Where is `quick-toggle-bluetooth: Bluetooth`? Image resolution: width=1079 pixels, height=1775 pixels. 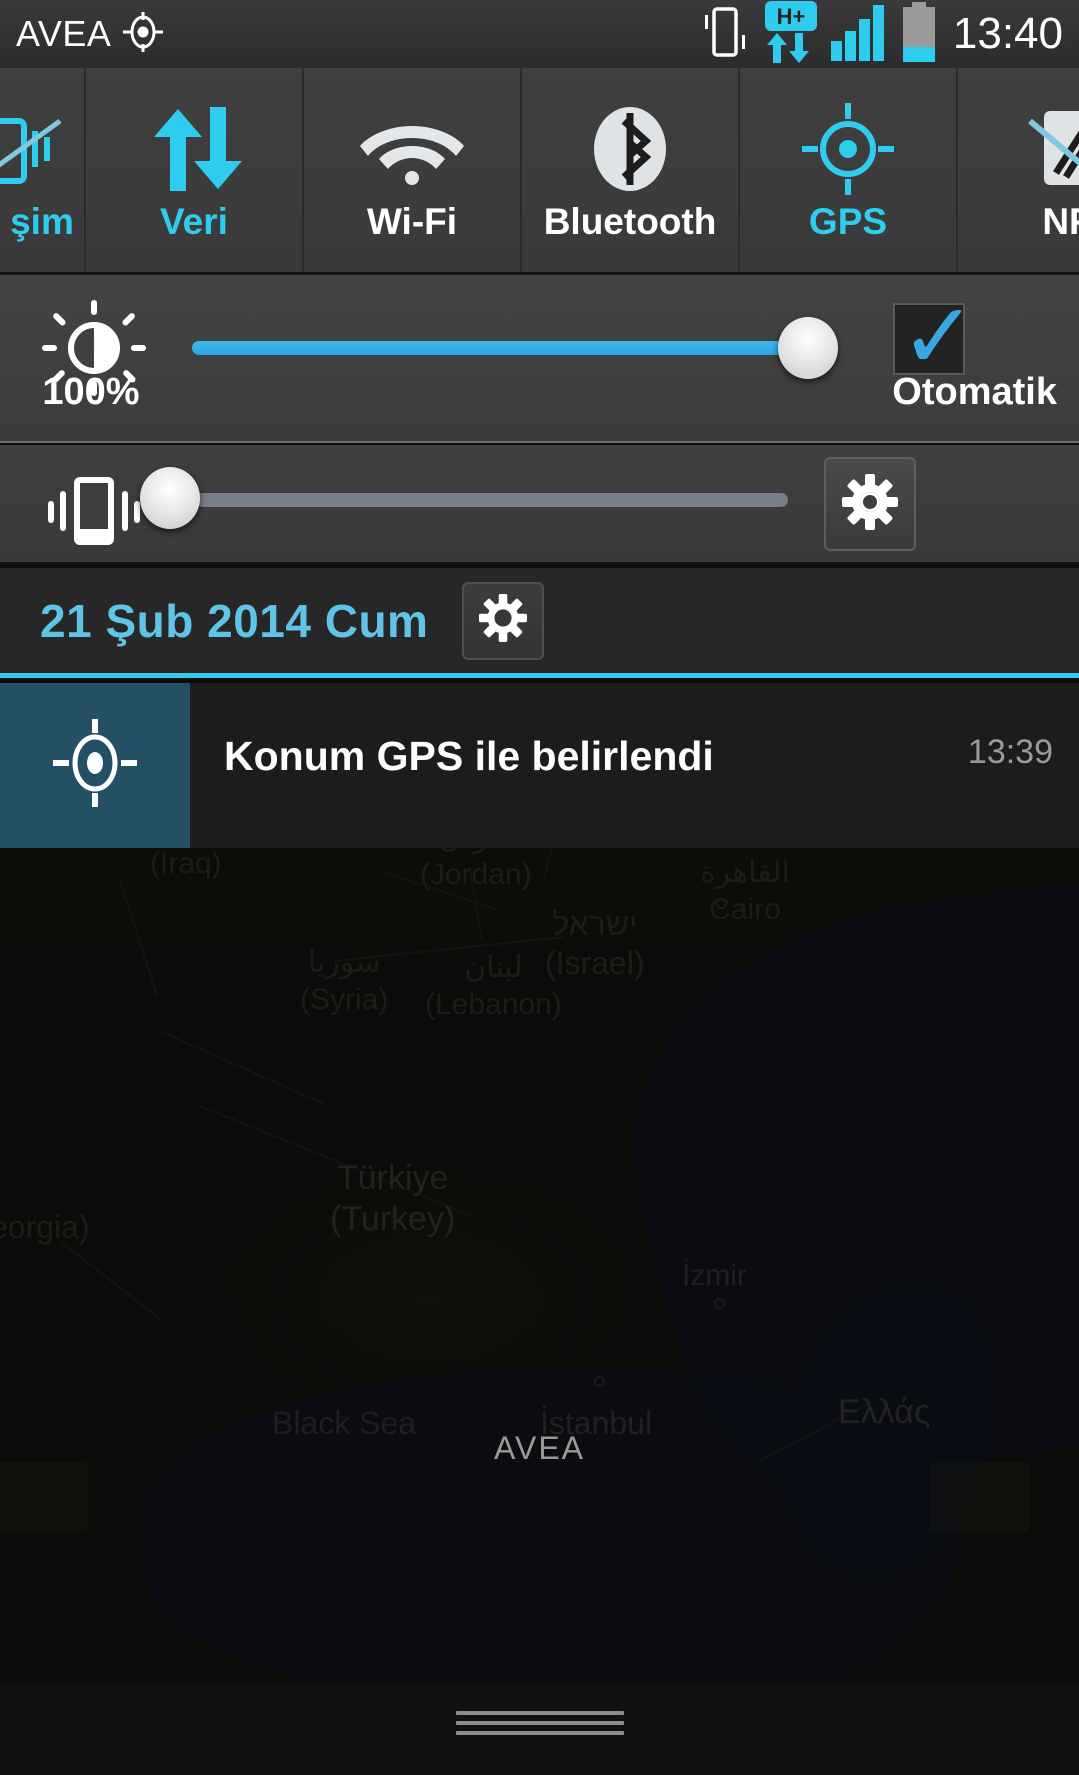
quick-toggle-bluetooth: Bluetooth is located at coordinates (631, 170).